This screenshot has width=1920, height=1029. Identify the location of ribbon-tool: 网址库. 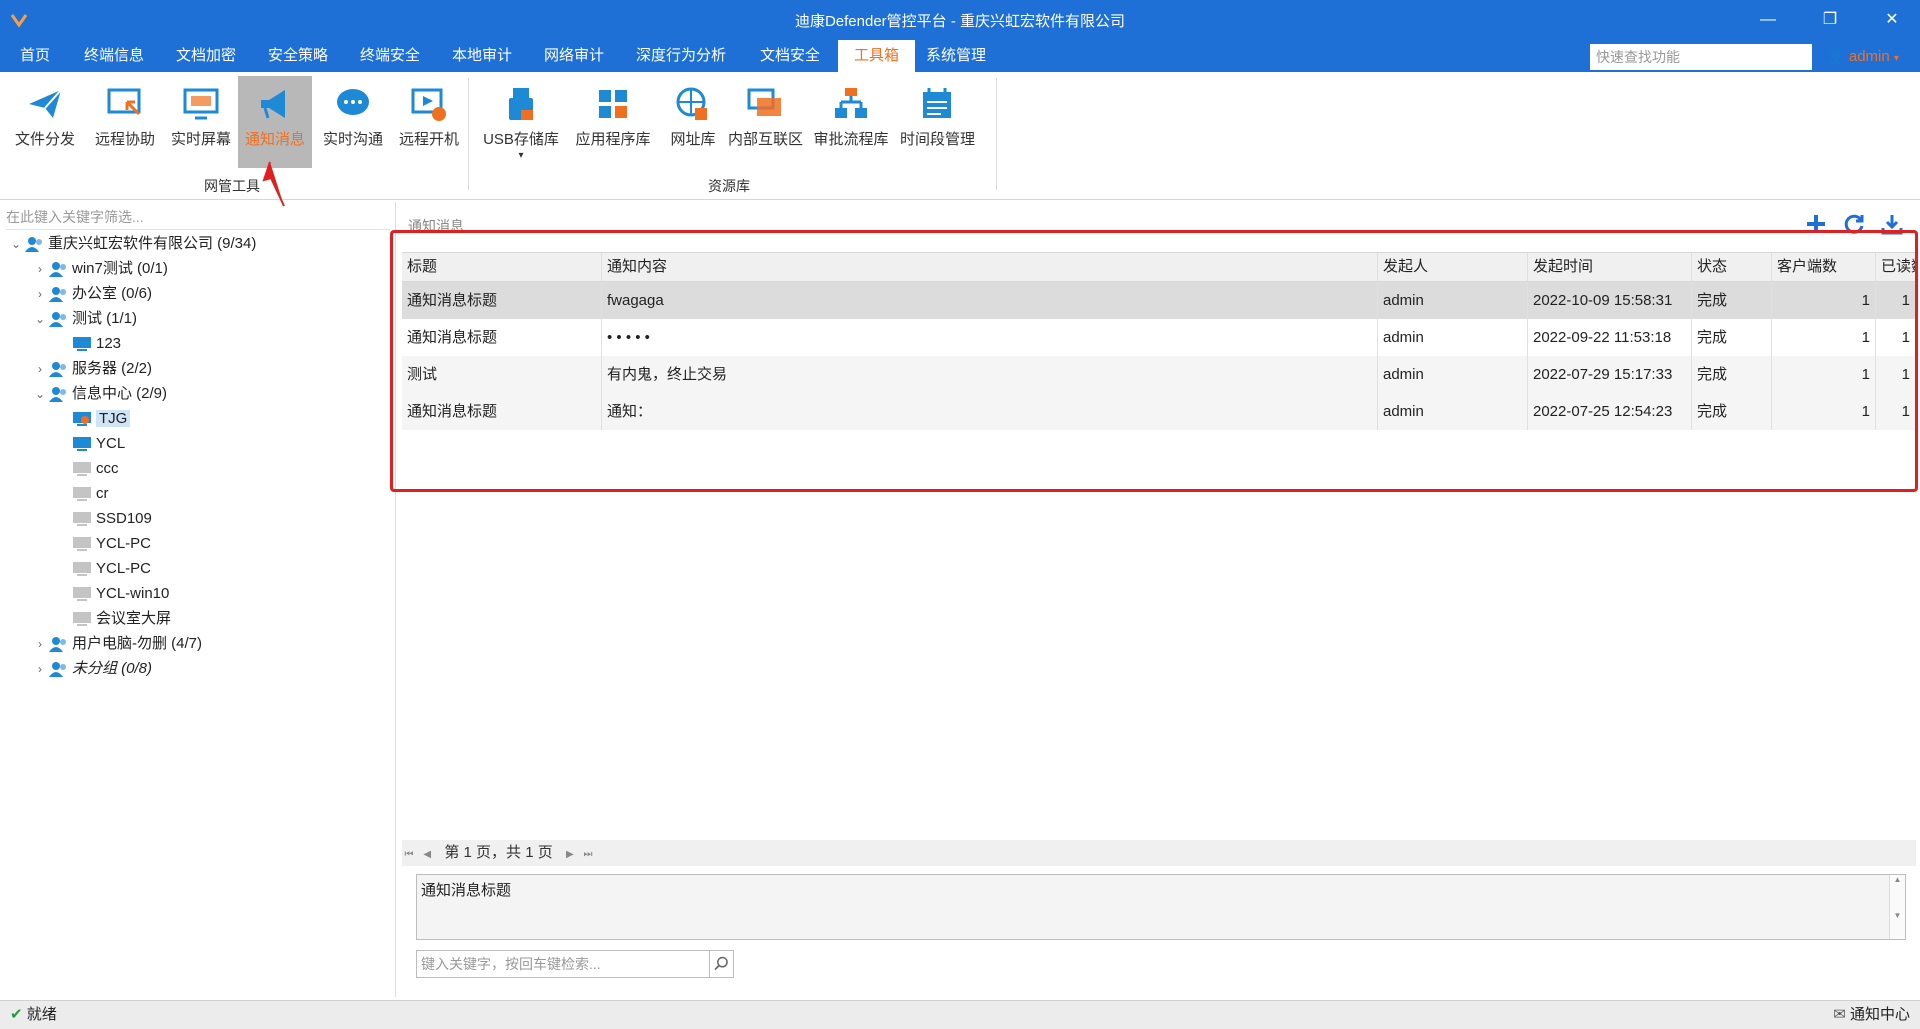
(693, 122).